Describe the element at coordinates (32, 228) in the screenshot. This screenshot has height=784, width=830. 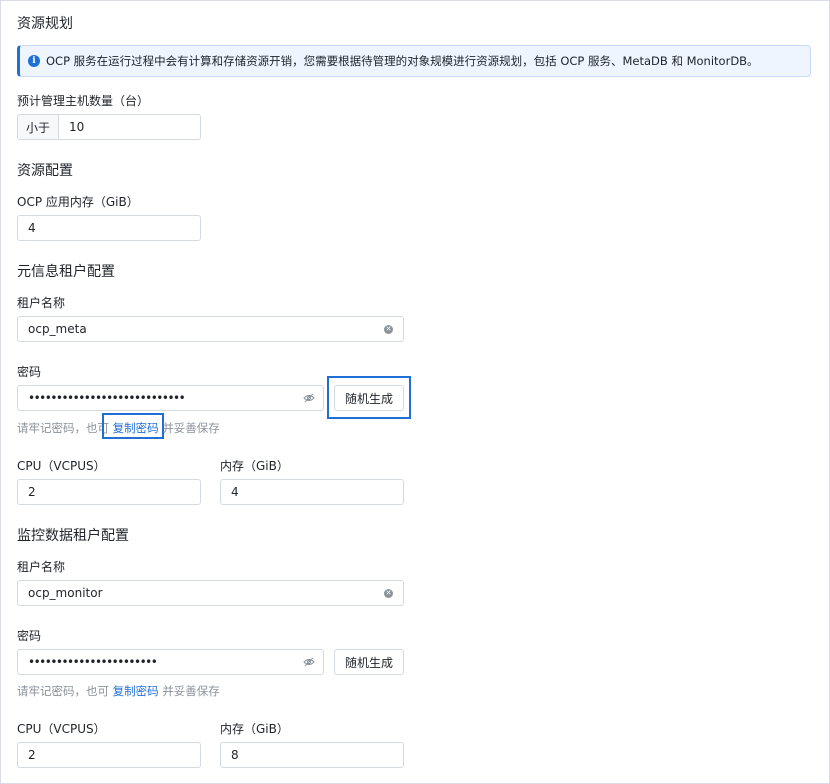
I see `ocp-memory-value: 4` at that location.